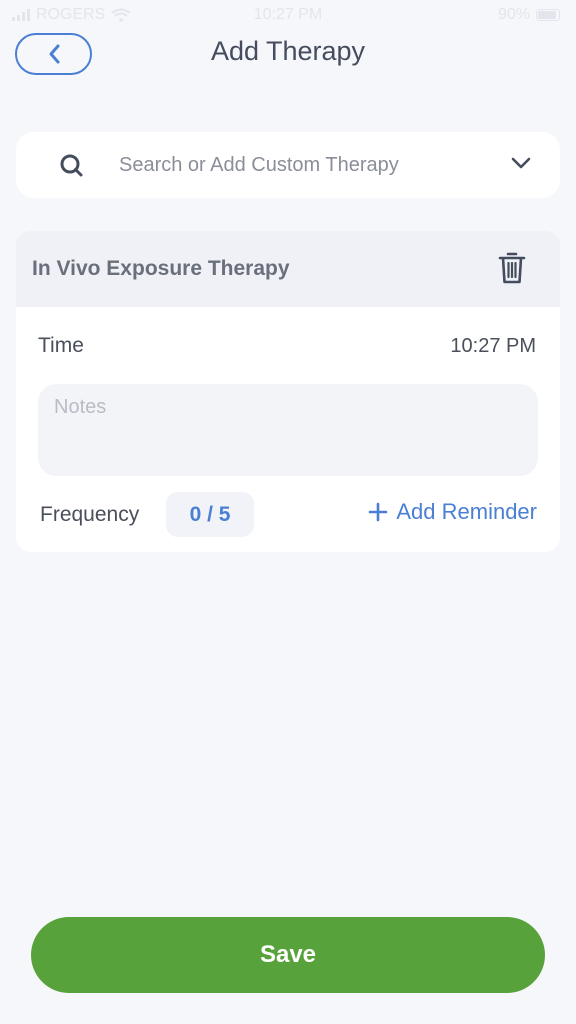  What do you see at coordinates (288, 51) in the screenshot?
I see `page-title: Add Therapy` at bounding box center [288, 51].